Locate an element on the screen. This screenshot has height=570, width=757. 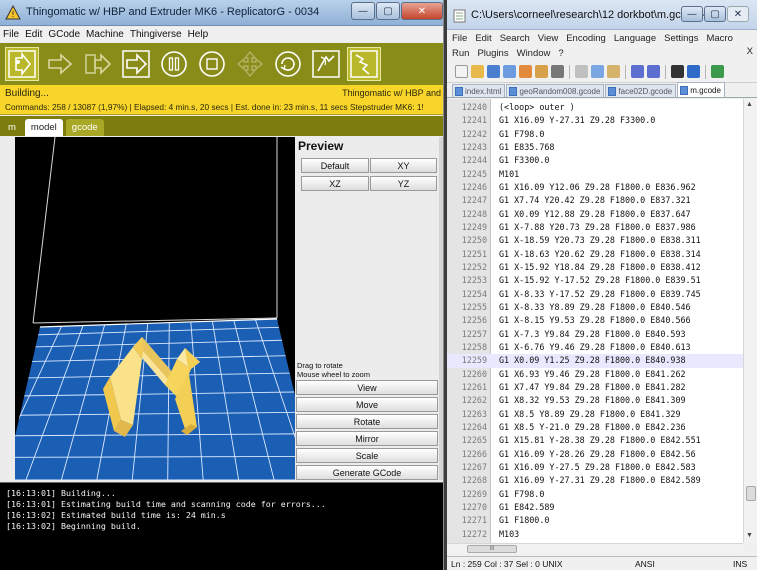
np-tab-label: m.gcode is located at coordinates (705, 90).